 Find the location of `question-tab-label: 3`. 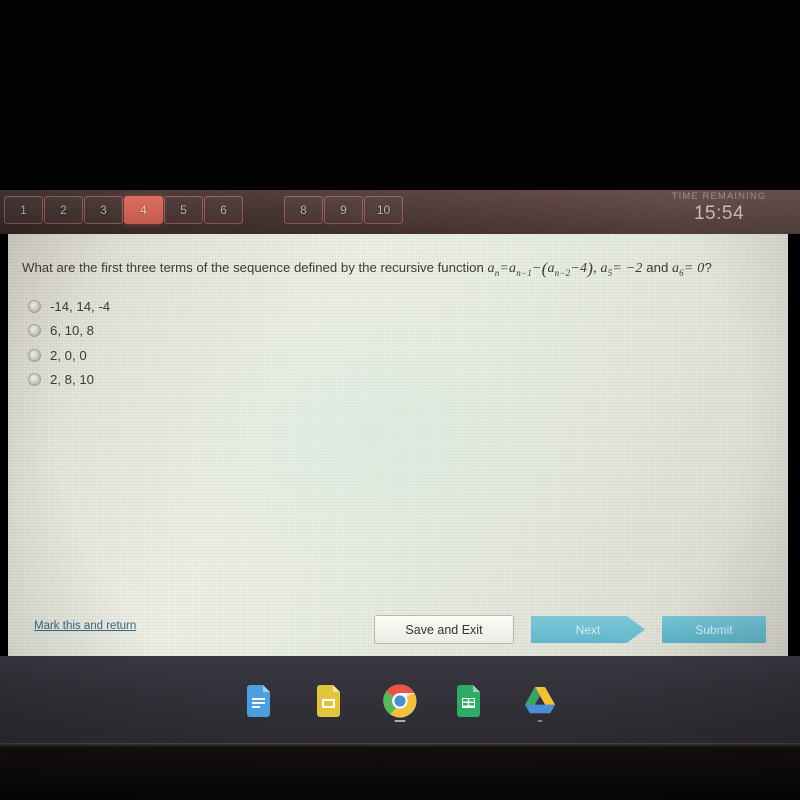

question-tab-label: 3 is located at coordinates (103, 210).